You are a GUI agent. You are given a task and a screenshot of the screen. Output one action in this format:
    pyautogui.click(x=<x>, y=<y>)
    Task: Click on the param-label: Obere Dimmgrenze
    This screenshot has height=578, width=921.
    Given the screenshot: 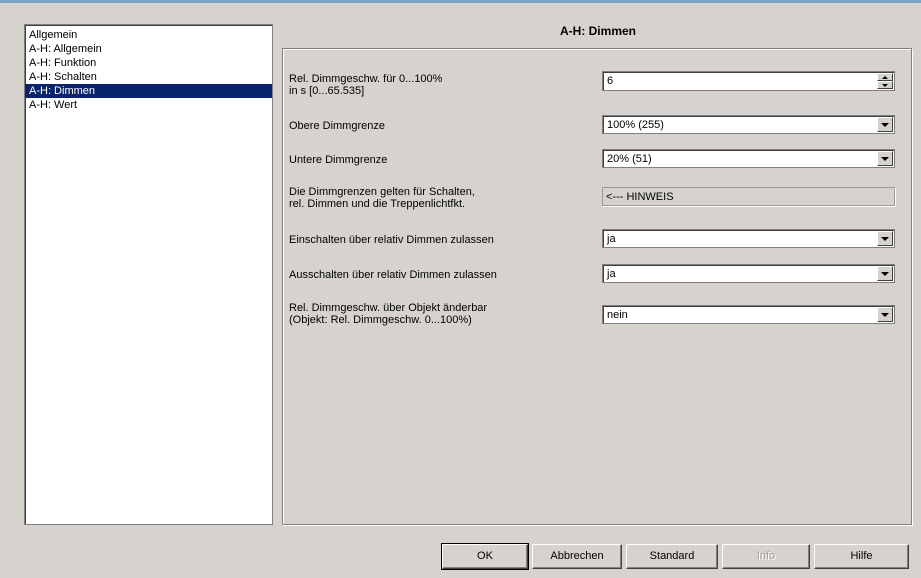 What is the action you would take?
    pyautogui.click(x=337, y=126)
    